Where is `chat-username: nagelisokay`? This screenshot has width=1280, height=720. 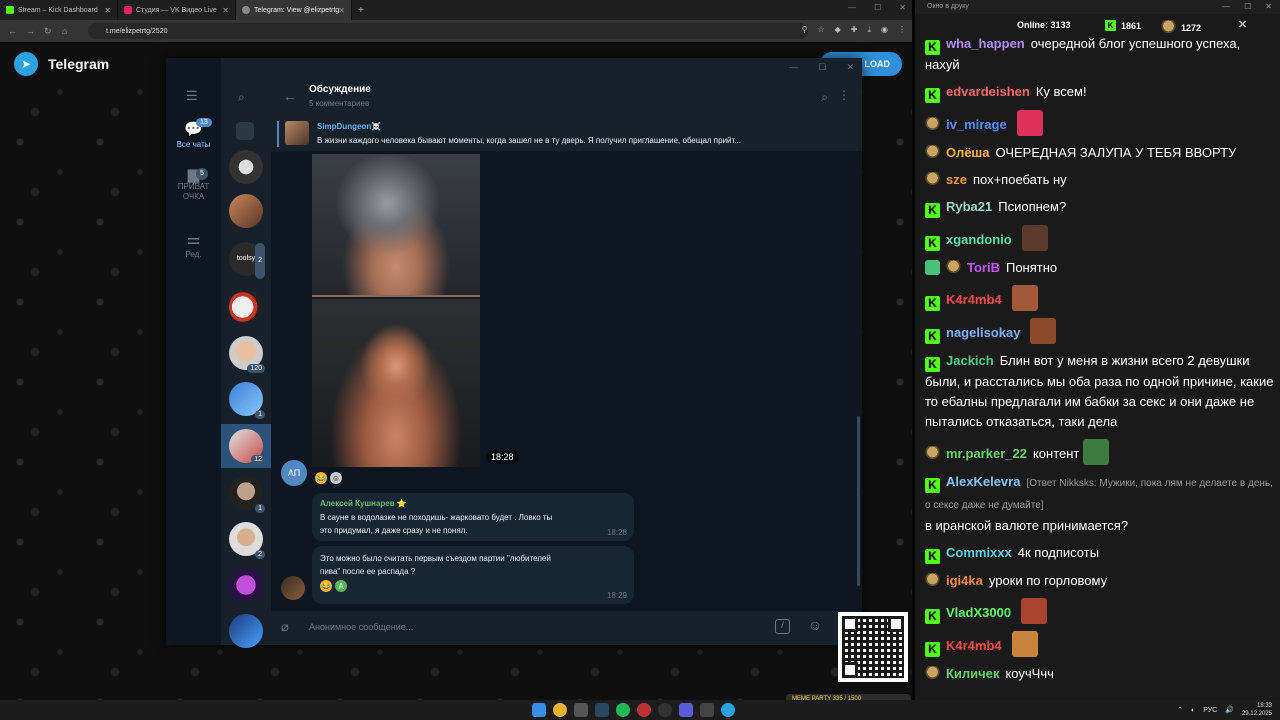 chat-username: nagelisokay is located at coordinates (983, 332).